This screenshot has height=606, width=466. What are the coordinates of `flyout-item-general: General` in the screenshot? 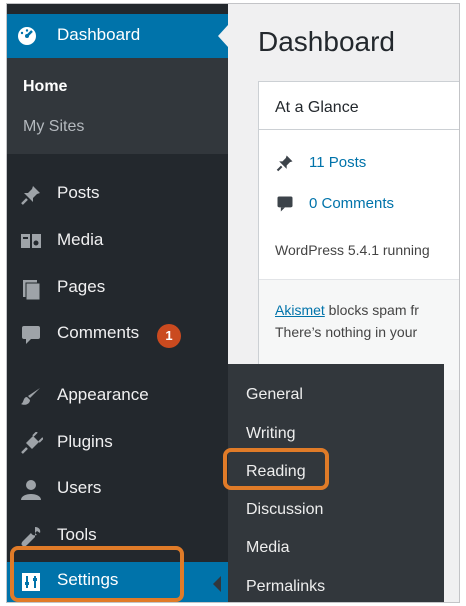 It's located at (274, 395).